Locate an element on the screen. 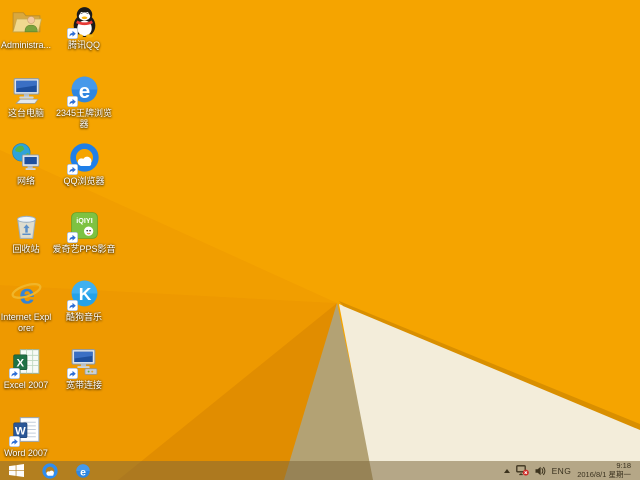 The width and height of the screenshot is (640, 480). desktop-icon-label: 2345王牌浏览器 is located at coordinates (84, 118).